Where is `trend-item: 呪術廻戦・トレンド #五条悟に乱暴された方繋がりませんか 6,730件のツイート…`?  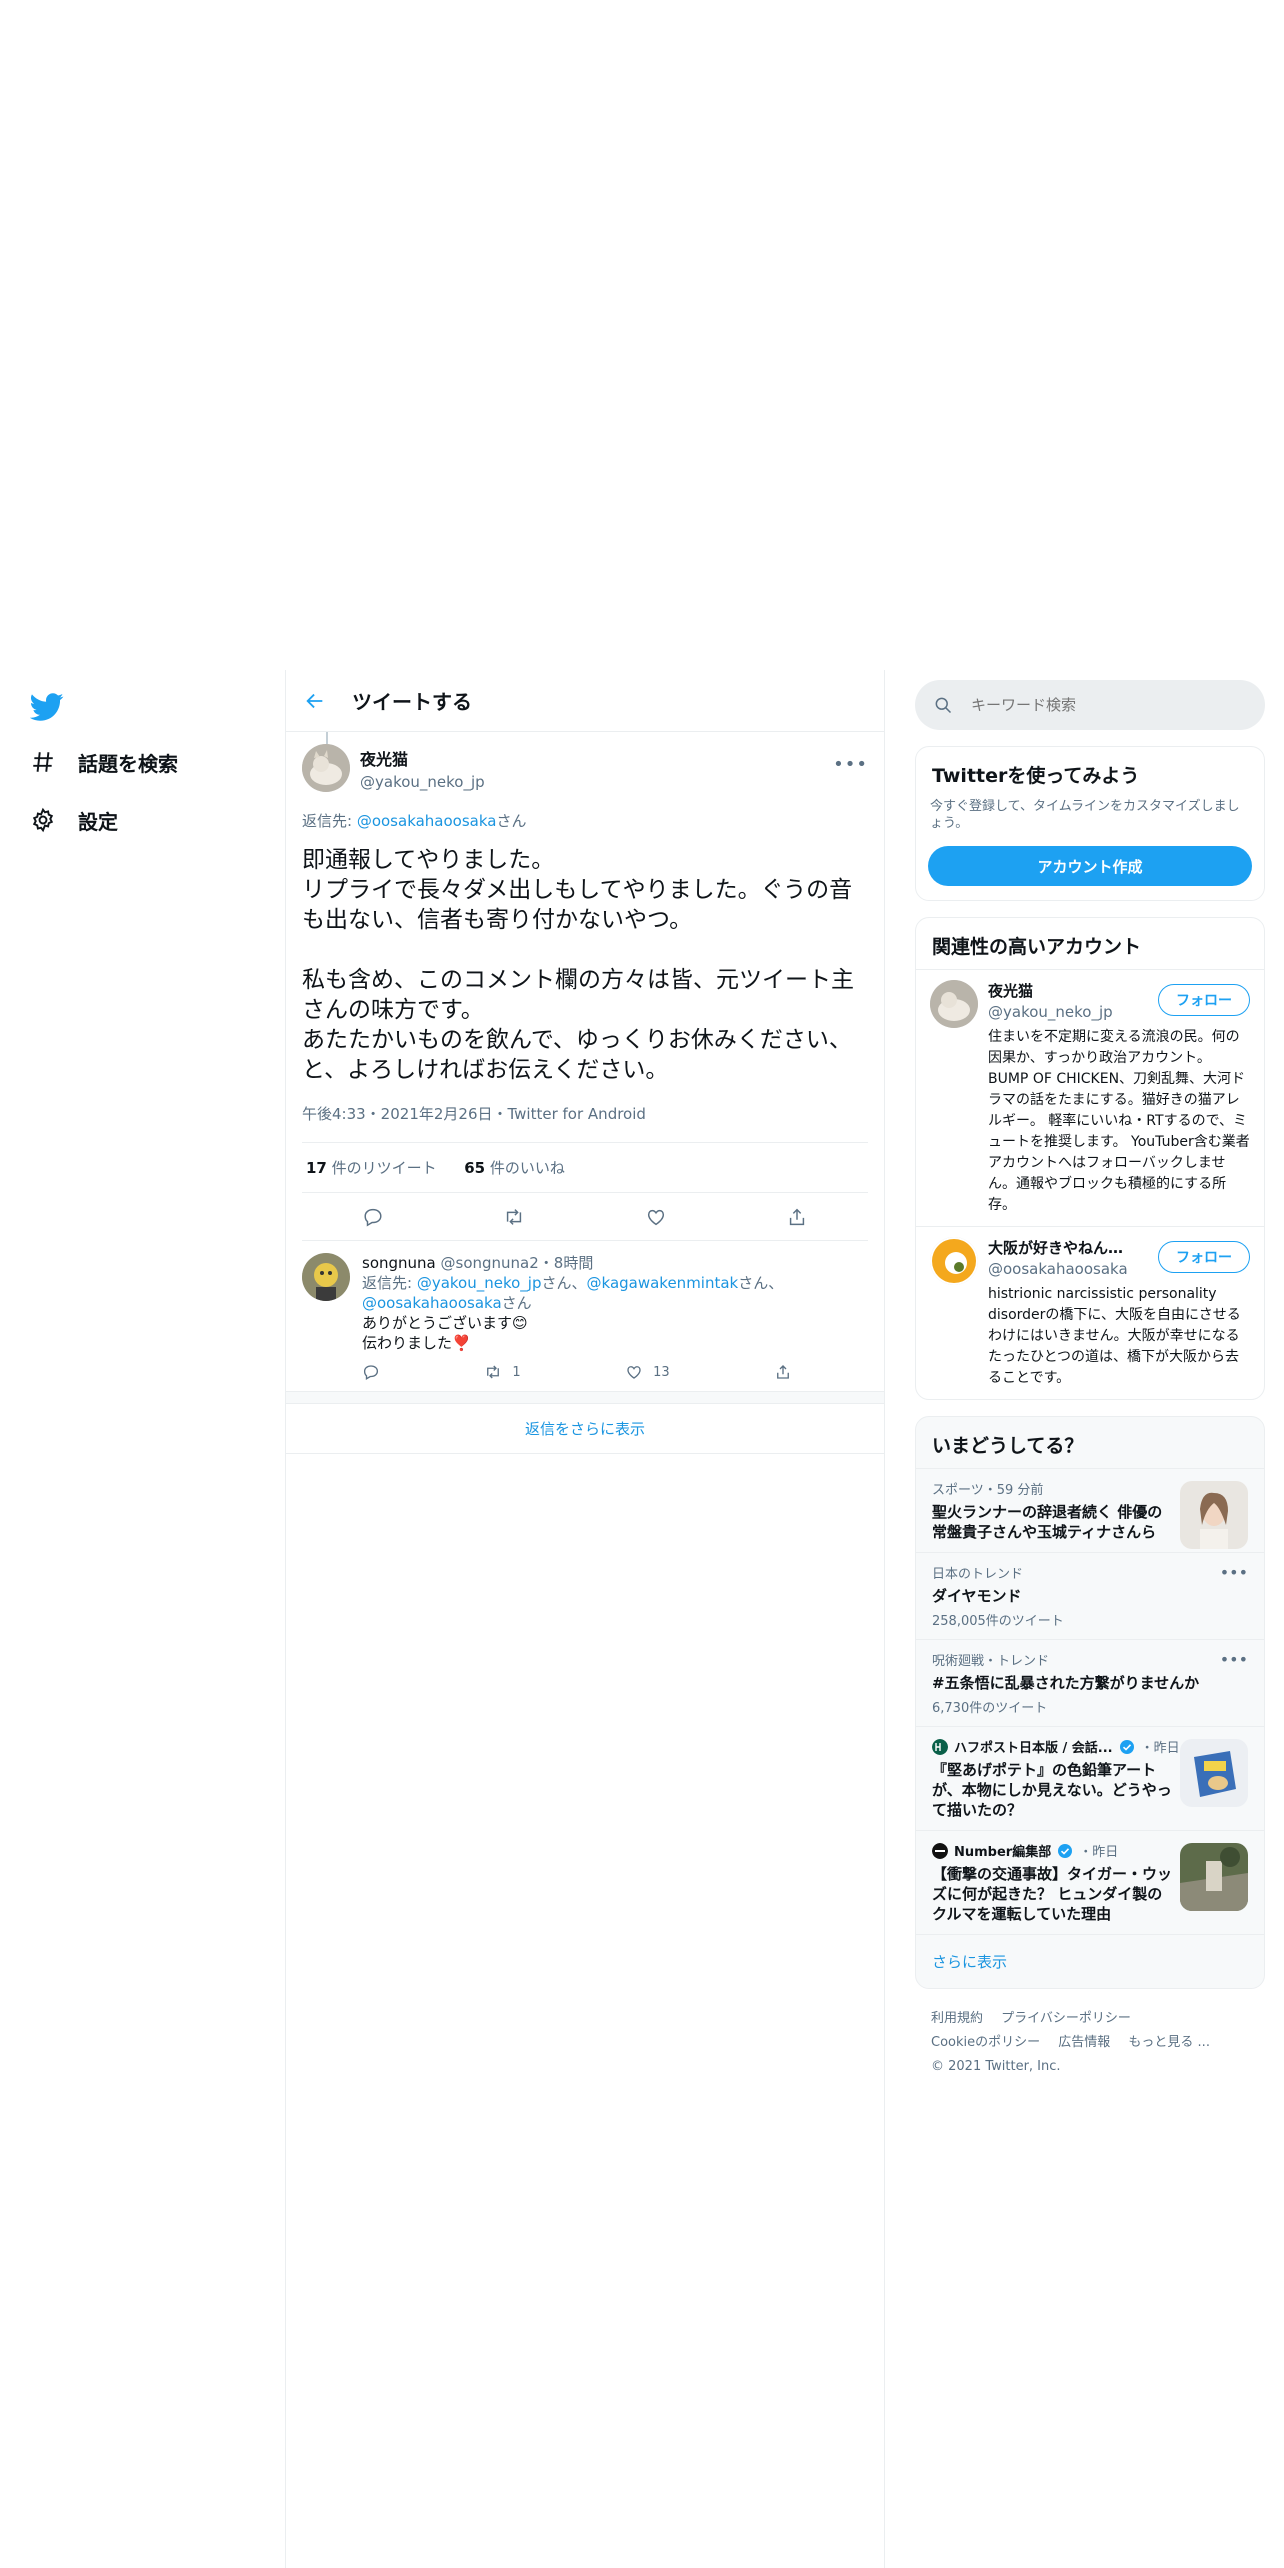
trend-item: 呪術廻戦・トレンド #五条悟に乱暴された方繋がりませんか 6,730件のツイート… is located at coordinates (1090, 1682).